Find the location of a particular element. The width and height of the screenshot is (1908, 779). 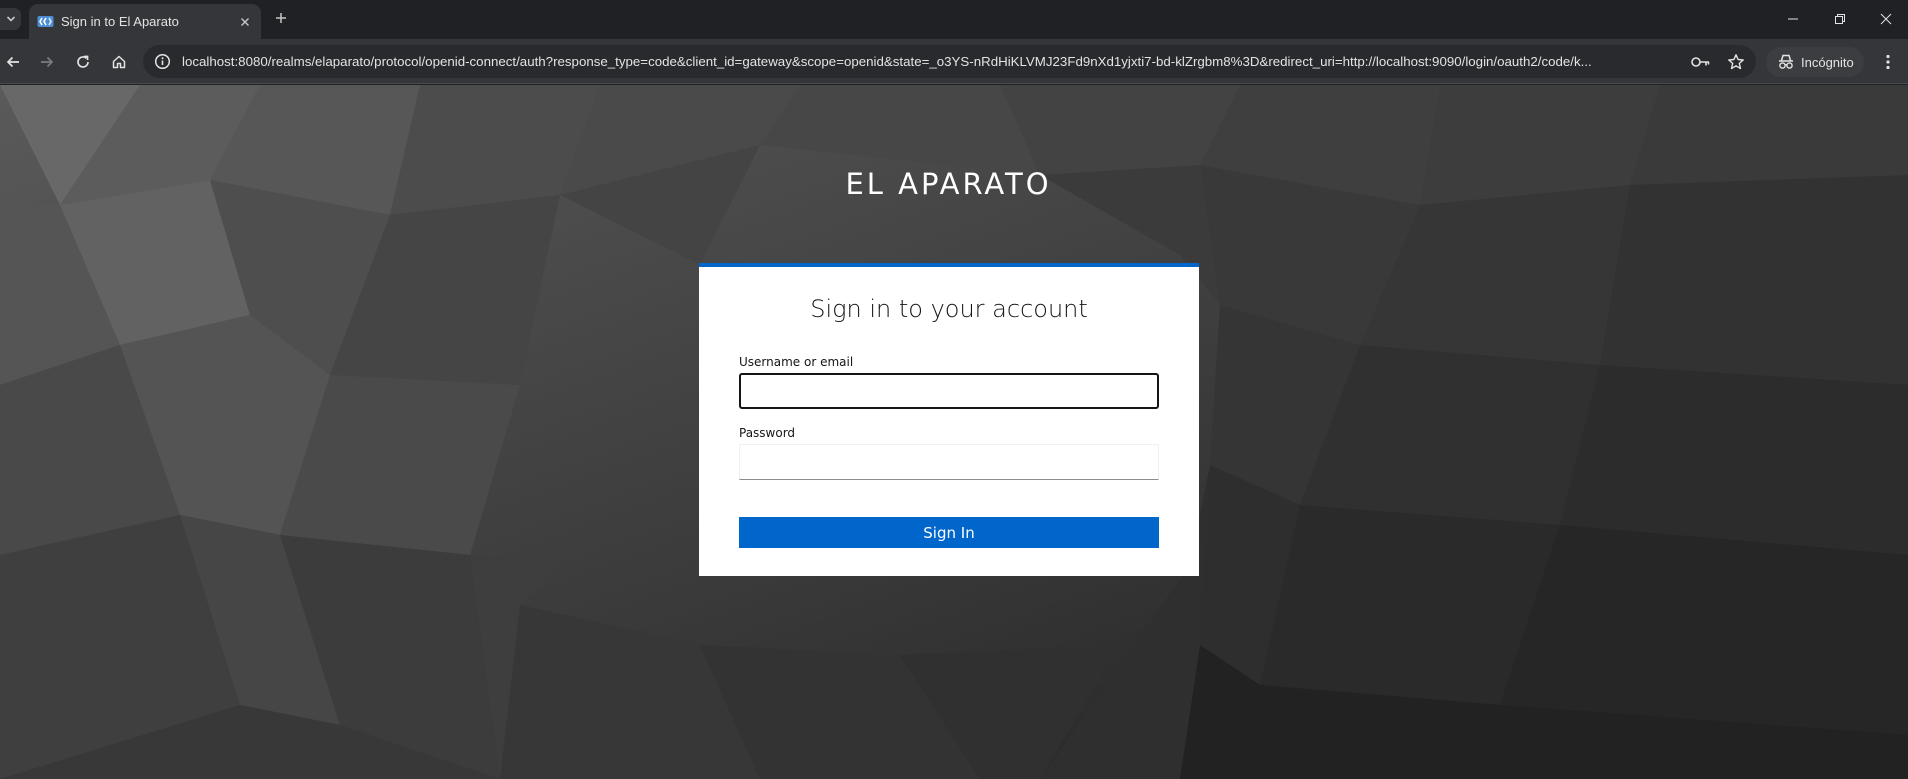

bookmark-button is located at coordinates (1736, 61).